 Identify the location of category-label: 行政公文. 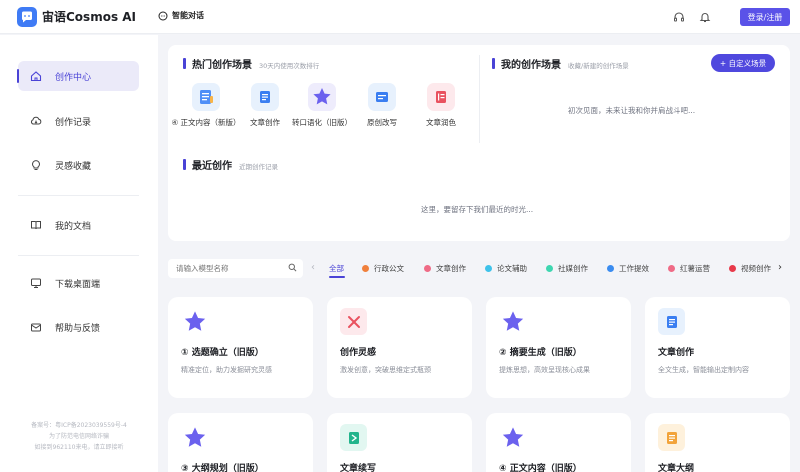
(389, 268).